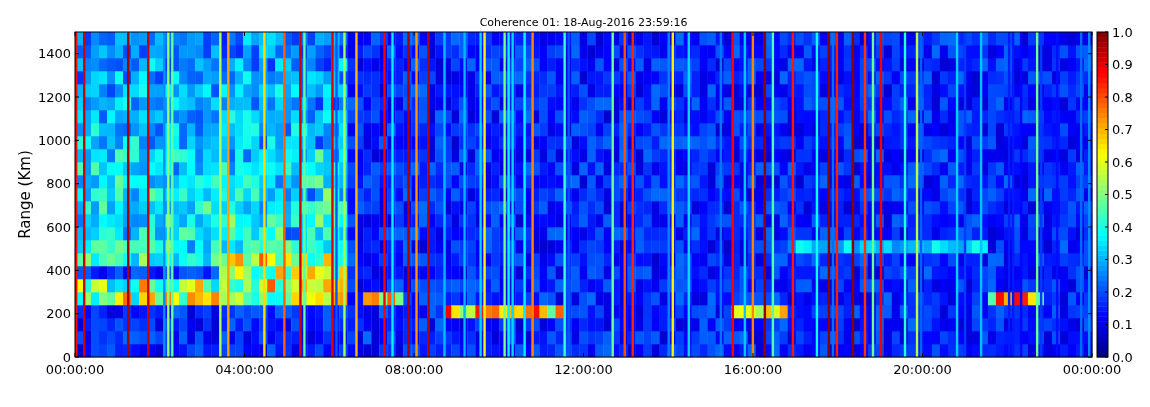 The image size is (1150, 407). Describe the element at coordinates (58, 270) in the screenshot. I see `tick-label: 400` at that location.